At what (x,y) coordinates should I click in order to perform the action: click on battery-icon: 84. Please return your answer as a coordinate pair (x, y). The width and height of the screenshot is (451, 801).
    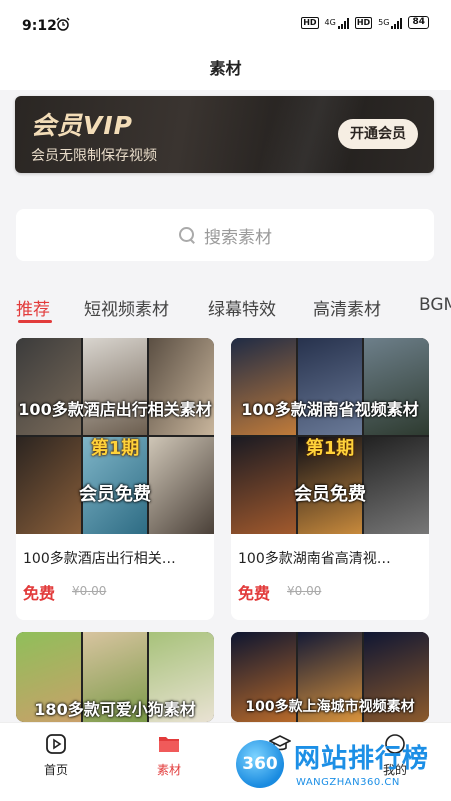
    Looking at the image, I should click on (418, 22).